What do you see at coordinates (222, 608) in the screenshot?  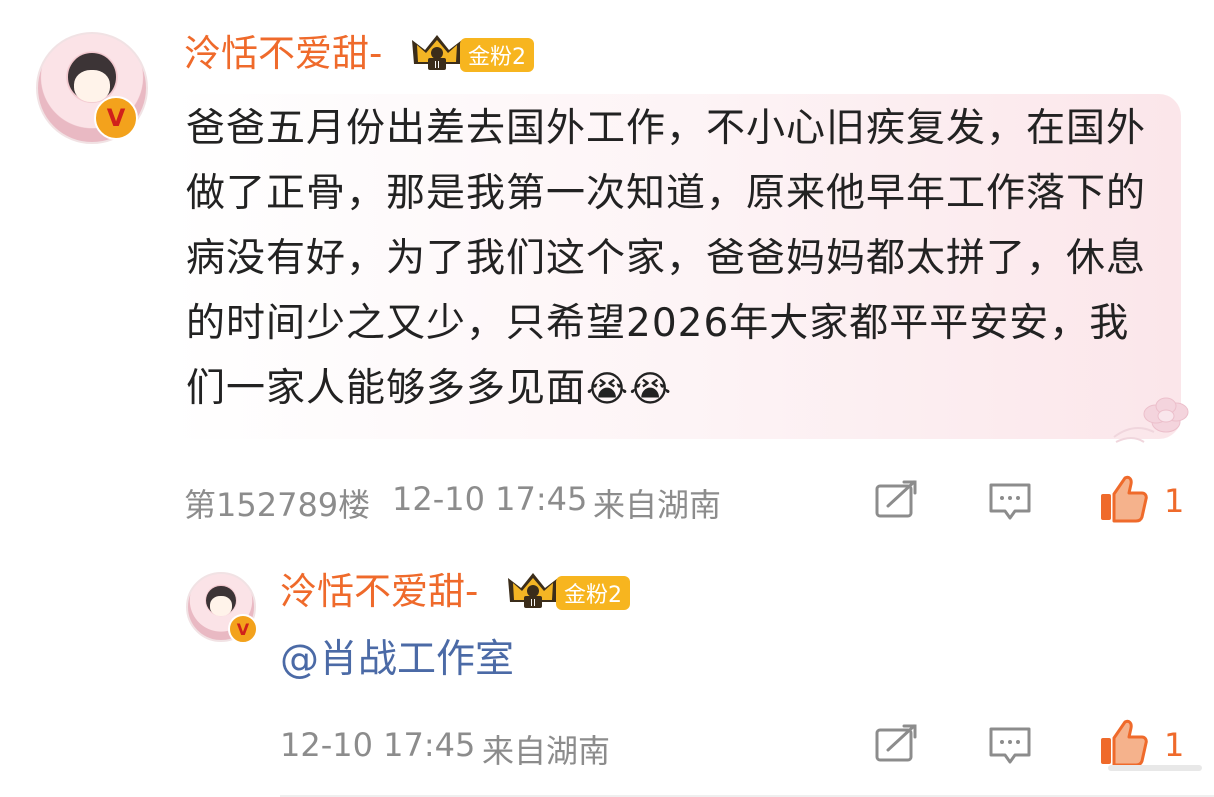 I see `reply-avatar: V` at bounding box center [222, 608].